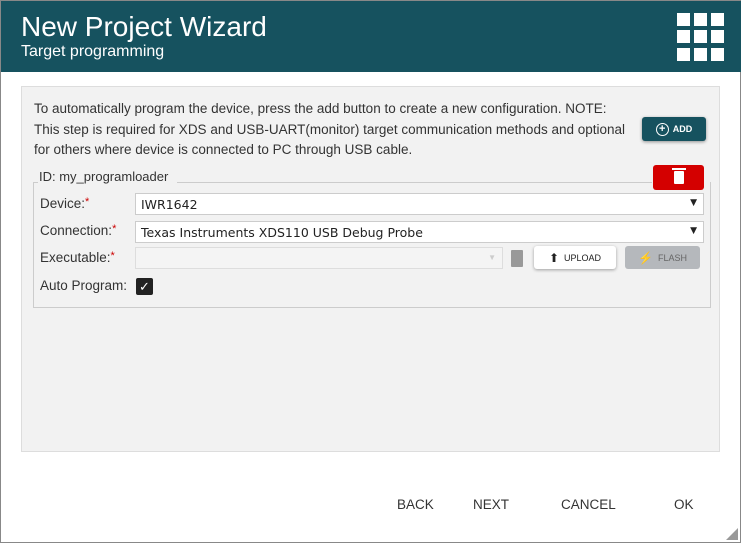  I want to click on wizard-title: New Project Wizard, so click(144, 26).